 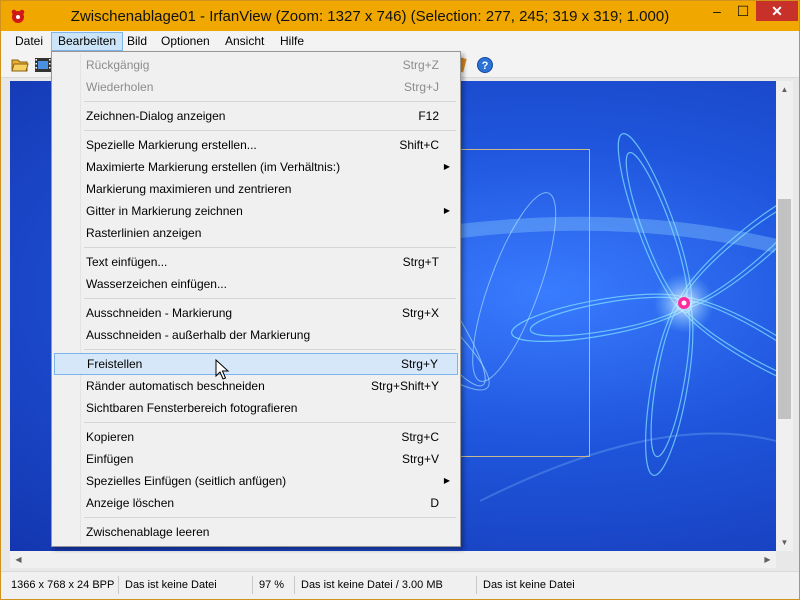 What do you see at coordinates (420, 262) in the screenshot?
I see `menu-item-shortcut: Strg+T` at bounding box center [420, 262].